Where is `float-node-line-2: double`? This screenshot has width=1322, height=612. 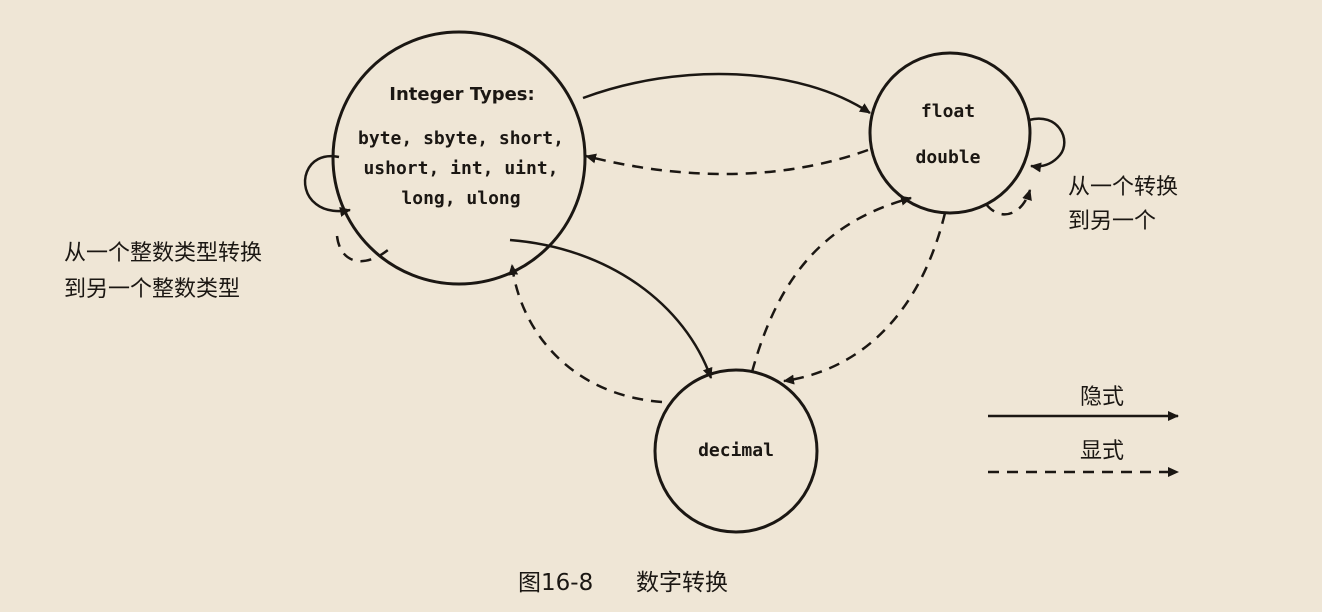
float-node-line-2: double is located at coordinates (947, 157).